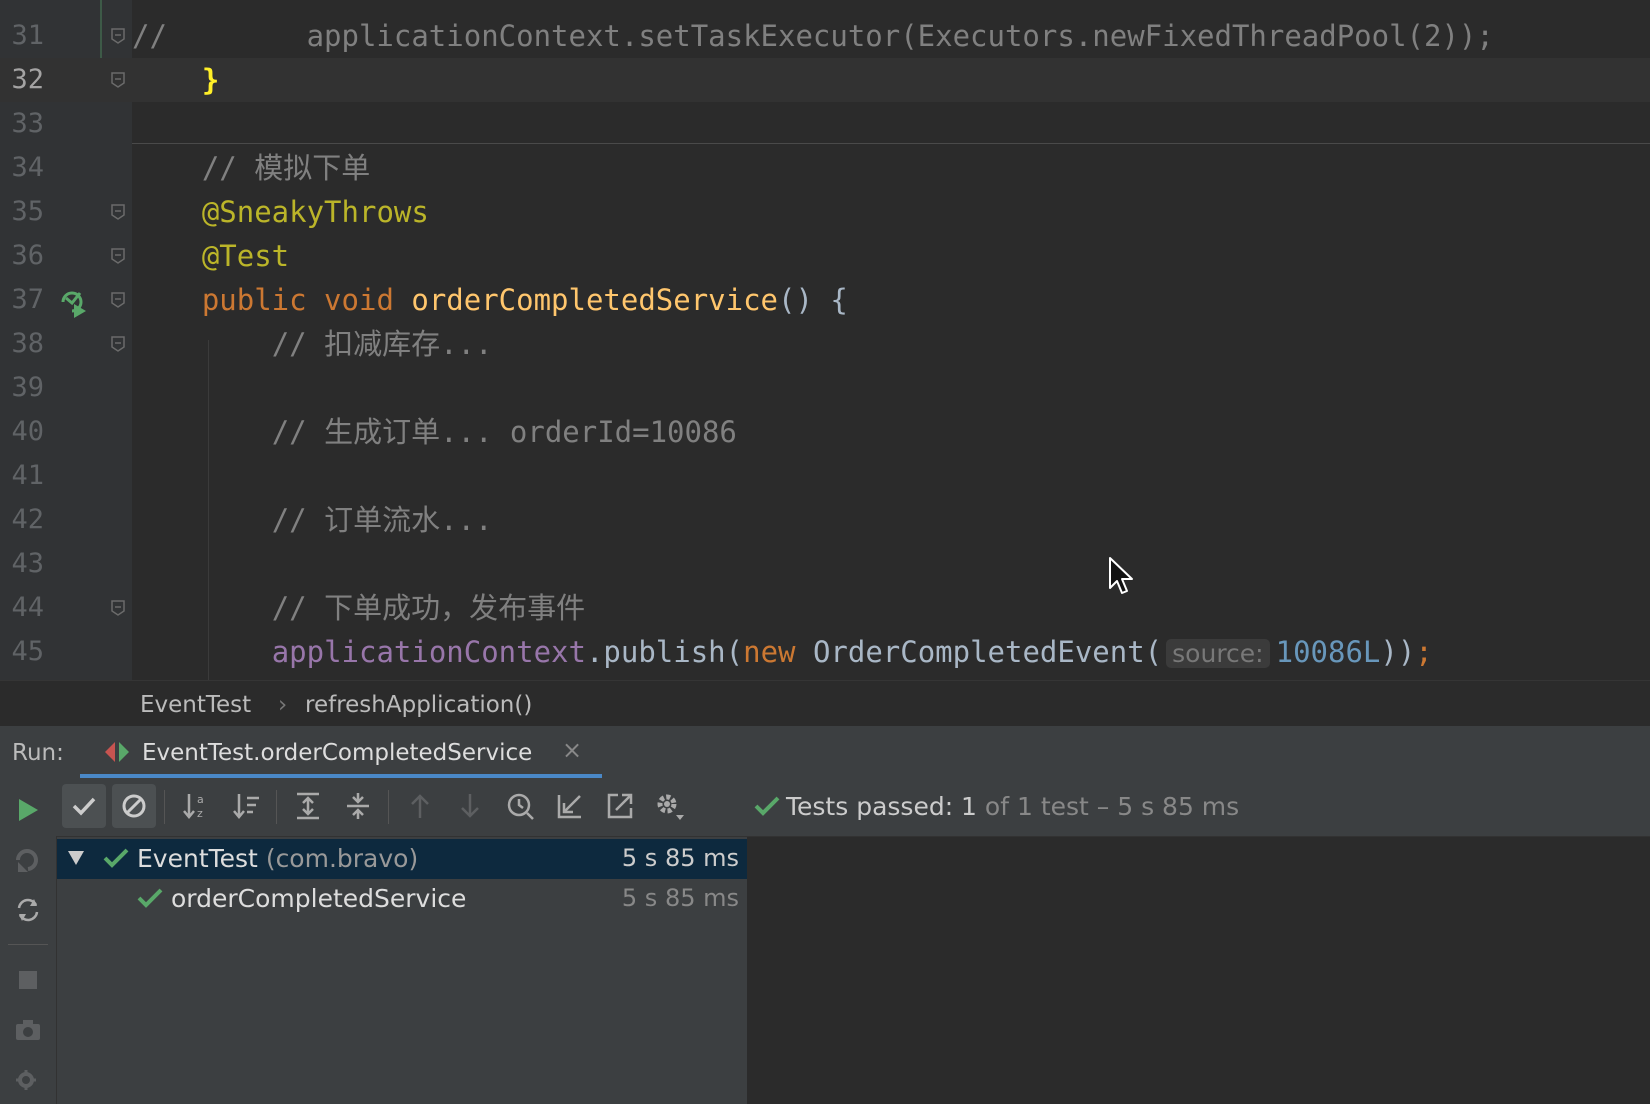 The width and height of the screenshot is (1650, 1104). What do you see at coordinates (28, 860) in the screenshot?
I see `rerun-failed-icon` at bounding box center [28, 860].